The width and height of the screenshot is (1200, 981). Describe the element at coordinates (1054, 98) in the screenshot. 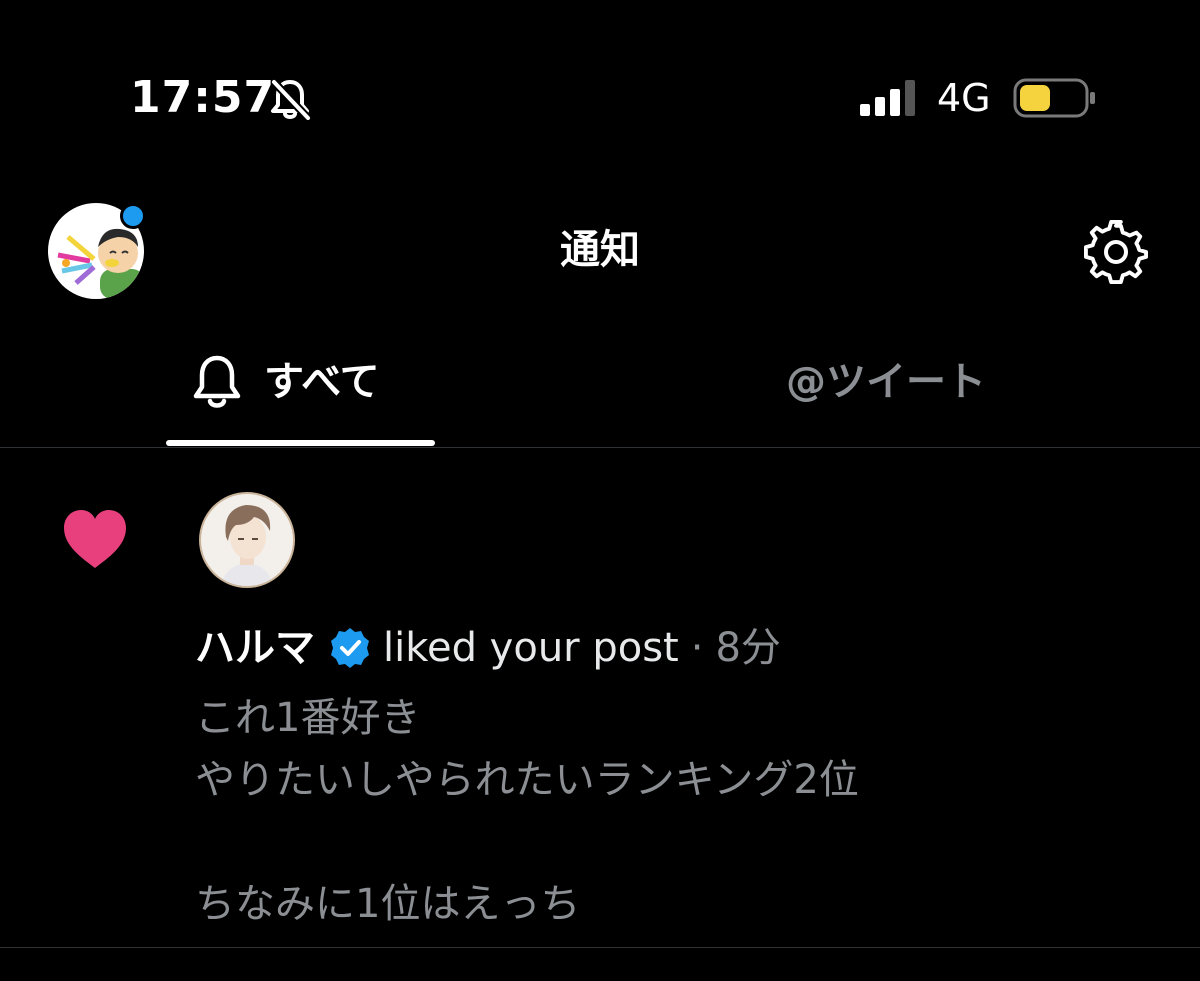

I see `battery-icon` at that location.